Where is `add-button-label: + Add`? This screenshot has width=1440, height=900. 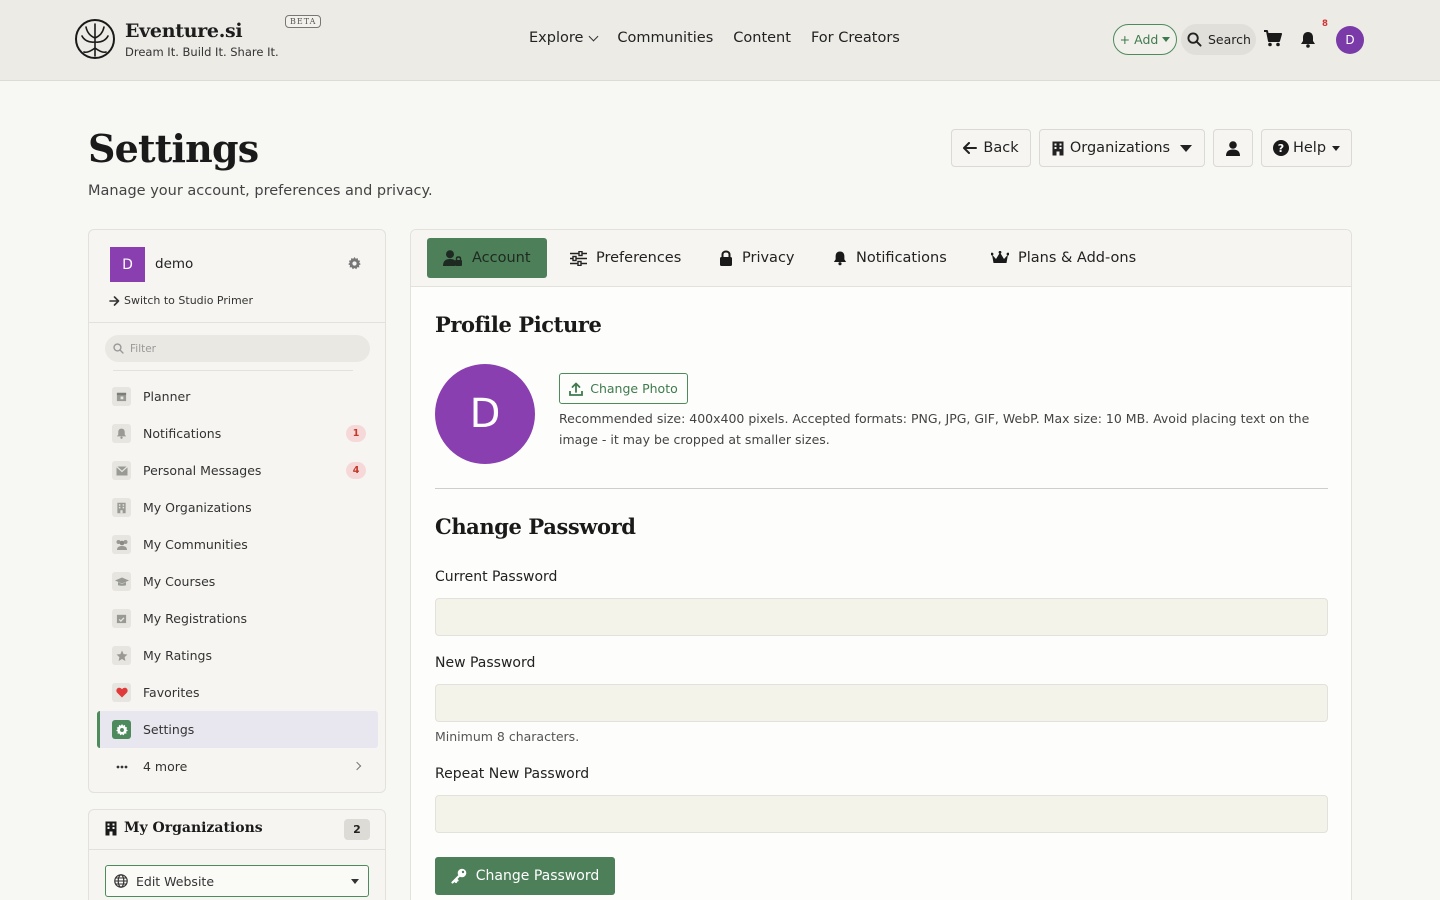
add-button-label: + Add is located at coordinates (1139, 39).